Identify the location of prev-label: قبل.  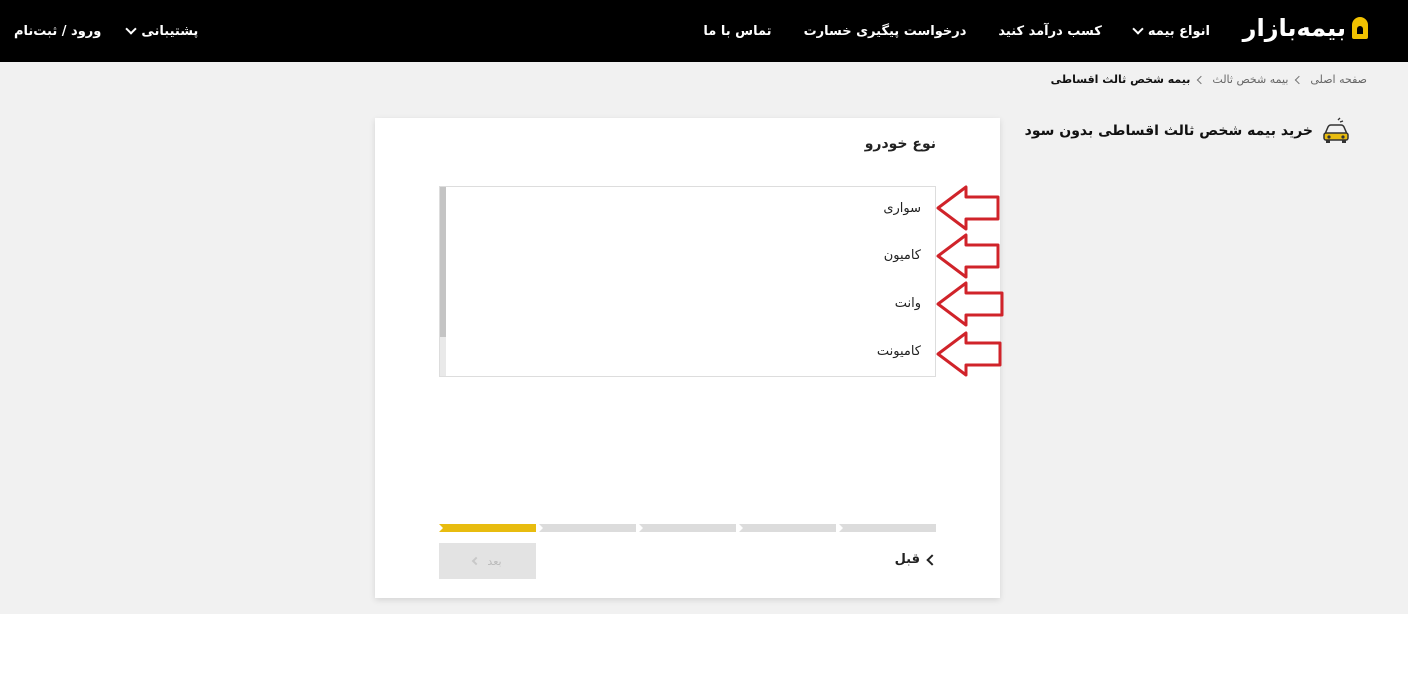
(907, 559).